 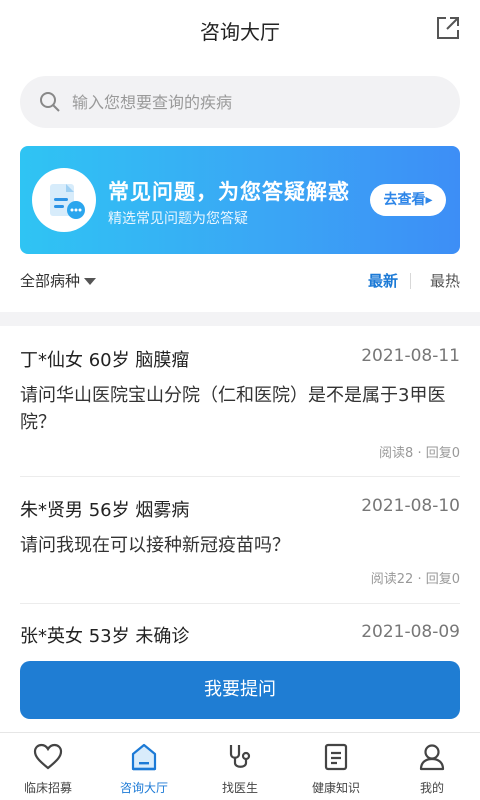 I want to click on bottom-tab-bar: 临床招募 咨询大厅 找医生 健康知识 我的, so click(x=240, y=766).